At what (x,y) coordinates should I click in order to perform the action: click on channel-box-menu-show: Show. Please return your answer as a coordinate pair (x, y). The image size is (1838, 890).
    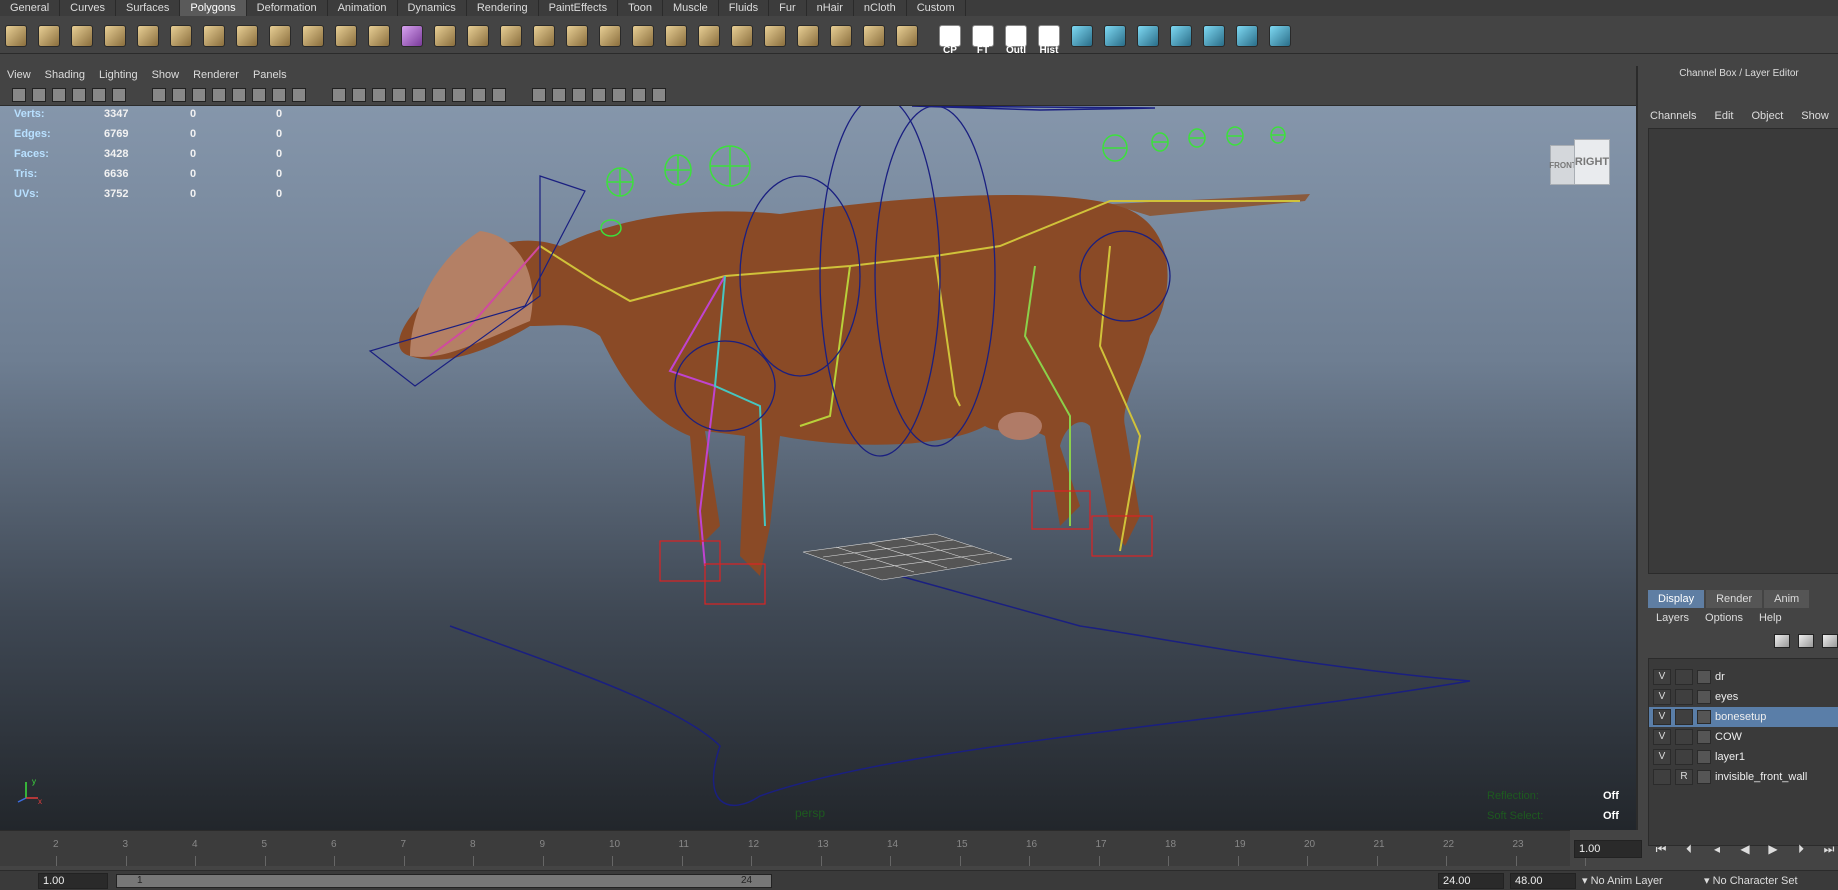
    Looking at the image, I should click on (1815, 116).